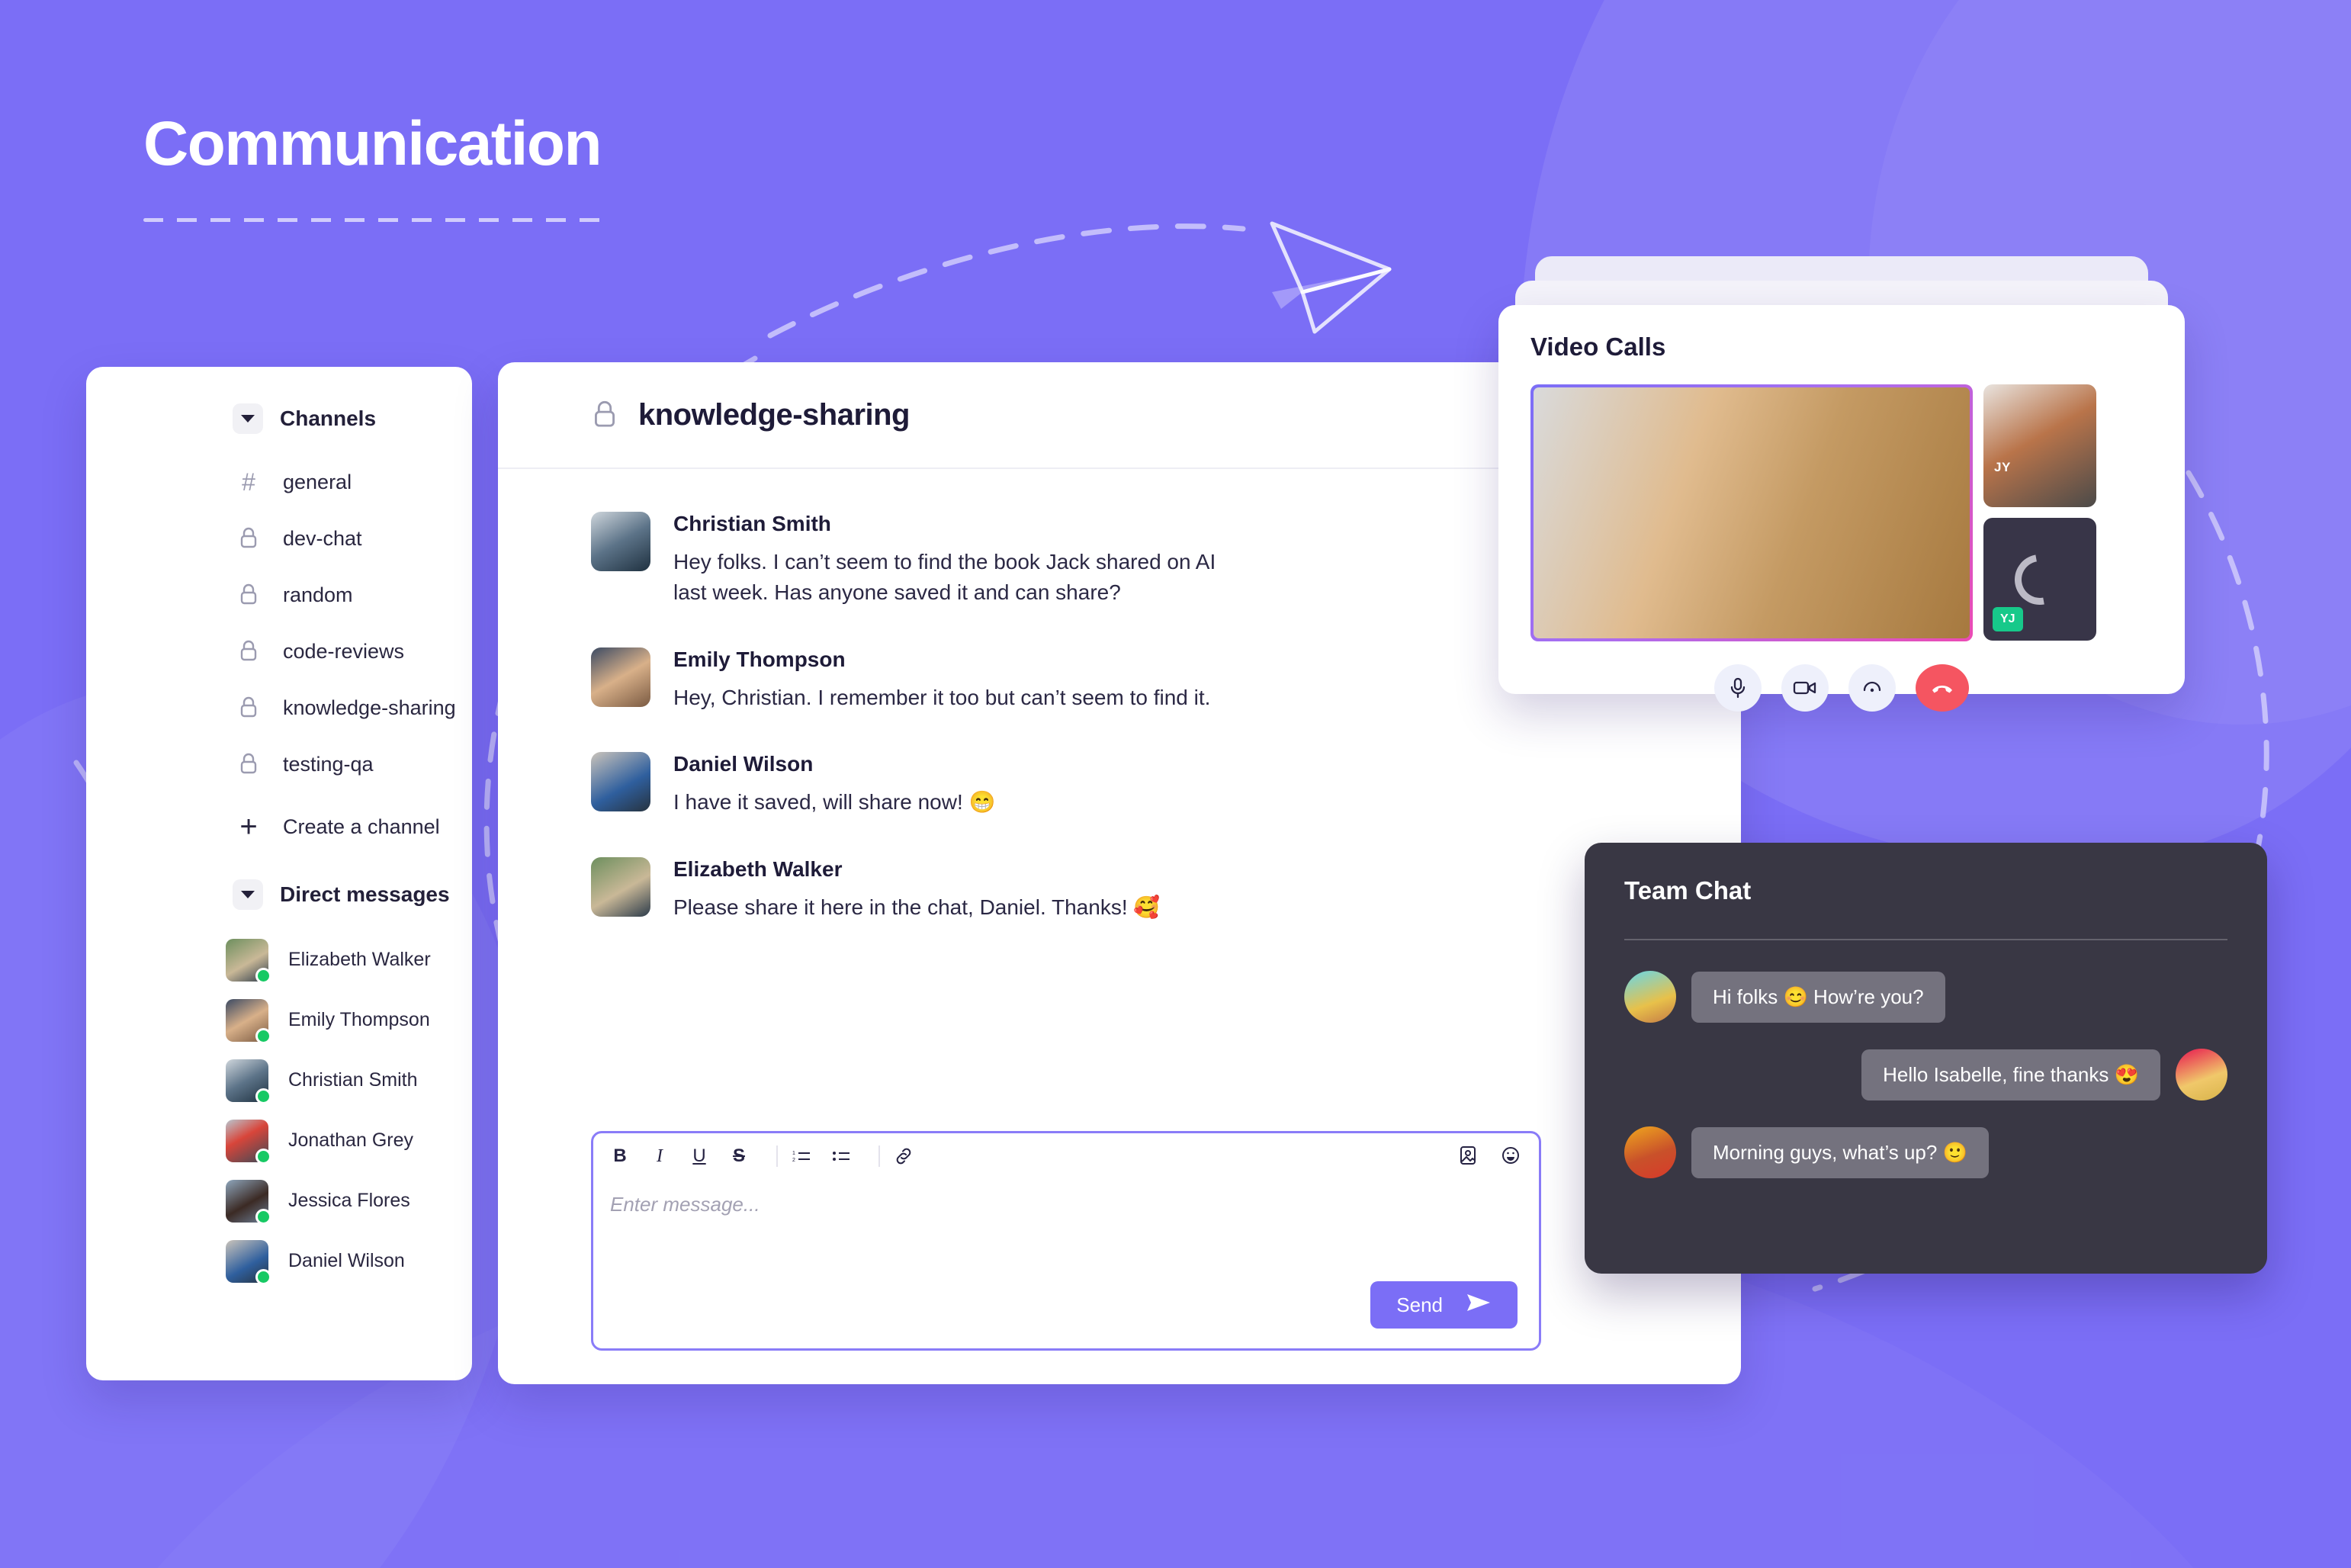  What do you see at coordinates (793, 1153) in the screenshot?
I see `svg-text: 1` at bounding box center [793, 1153].